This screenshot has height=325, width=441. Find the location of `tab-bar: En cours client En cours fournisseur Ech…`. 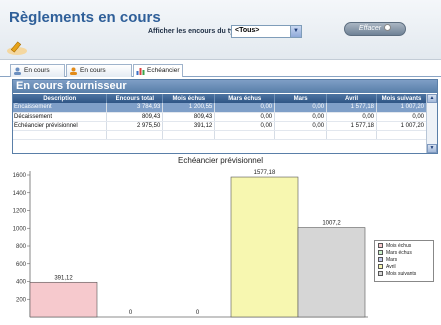

tab-bar: En cours client En cours fournisseur Ech… is located at coordinates (220, 74).